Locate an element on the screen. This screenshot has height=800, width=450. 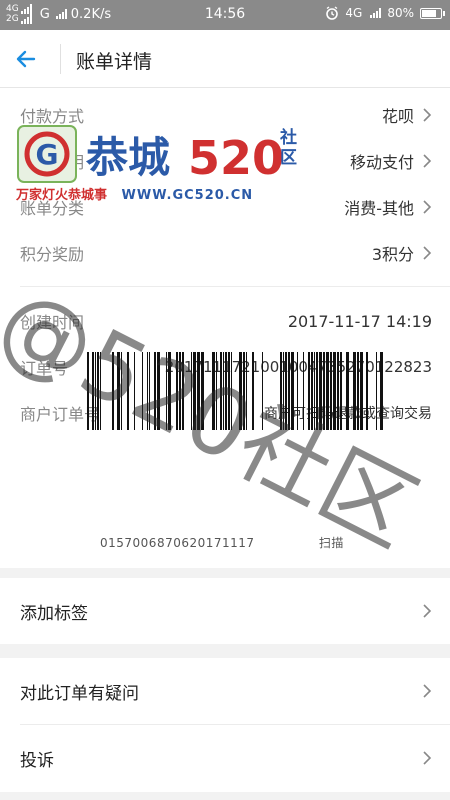
detail-value-wrap: 3积分 is located at coordinates (402, 253).